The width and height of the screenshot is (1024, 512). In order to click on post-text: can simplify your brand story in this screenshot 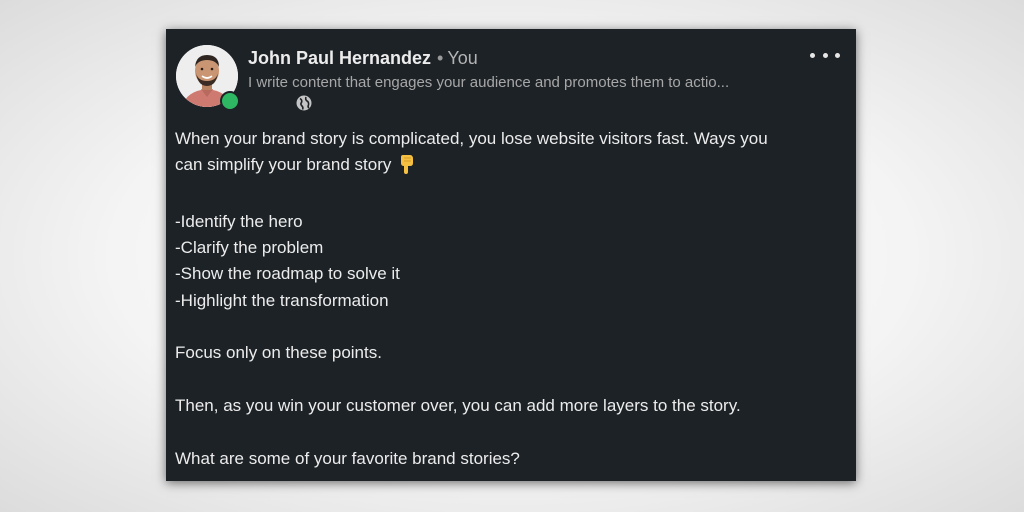, I will do `click(283, 165)`.